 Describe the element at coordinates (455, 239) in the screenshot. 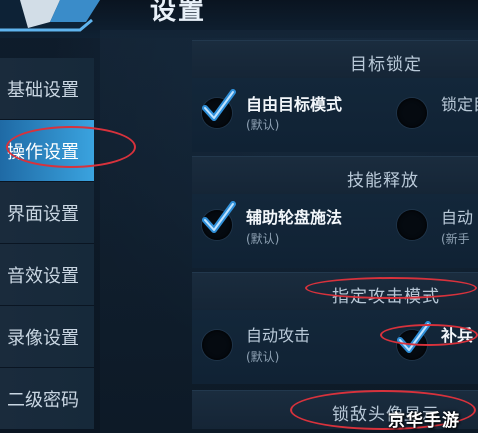

I see `option-sublabel: (新手` at that location.